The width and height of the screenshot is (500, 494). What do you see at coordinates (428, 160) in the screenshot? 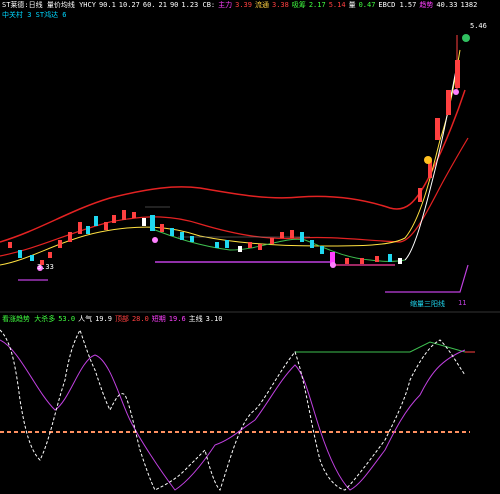
I see `buy-signal-dot` at bounding box center [428, 160].